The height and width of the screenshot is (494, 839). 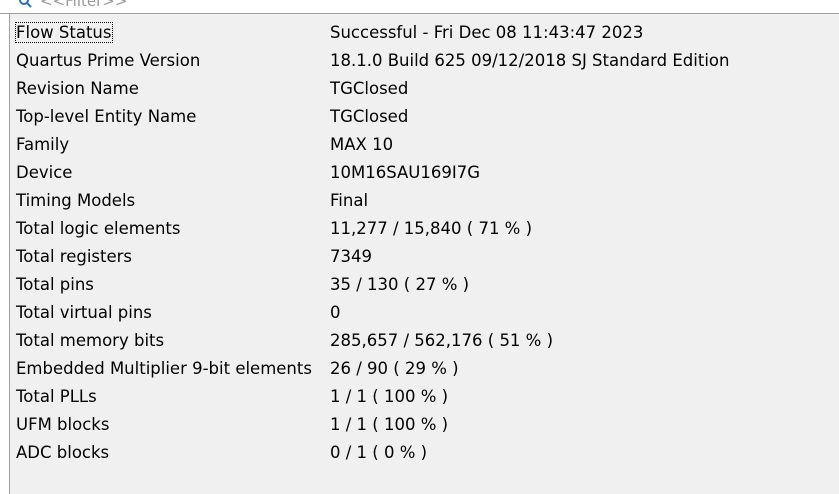 I want to click on row-value: 7349, so click(x=351, y=256).